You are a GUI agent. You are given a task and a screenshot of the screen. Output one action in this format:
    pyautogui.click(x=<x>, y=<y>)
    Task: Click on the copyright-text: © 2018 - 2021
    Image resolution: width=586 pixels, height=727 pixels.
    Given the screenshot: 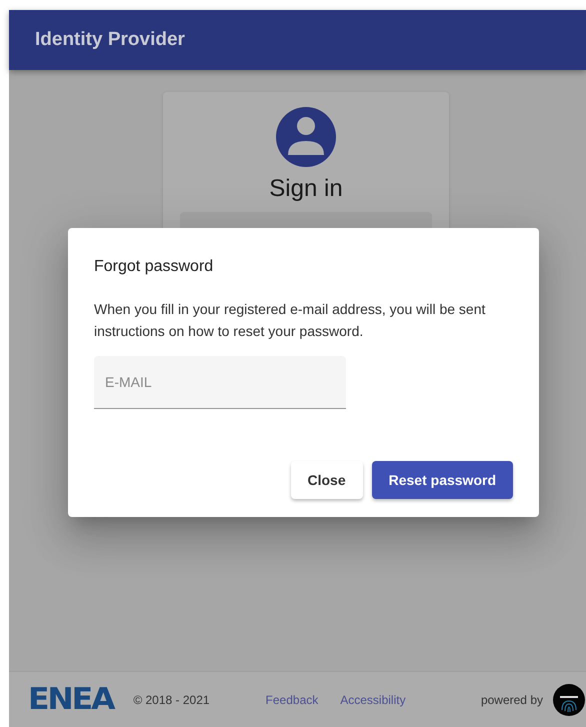 What is the action you would take?
    pyautogui.click(x=171, y=699)
    